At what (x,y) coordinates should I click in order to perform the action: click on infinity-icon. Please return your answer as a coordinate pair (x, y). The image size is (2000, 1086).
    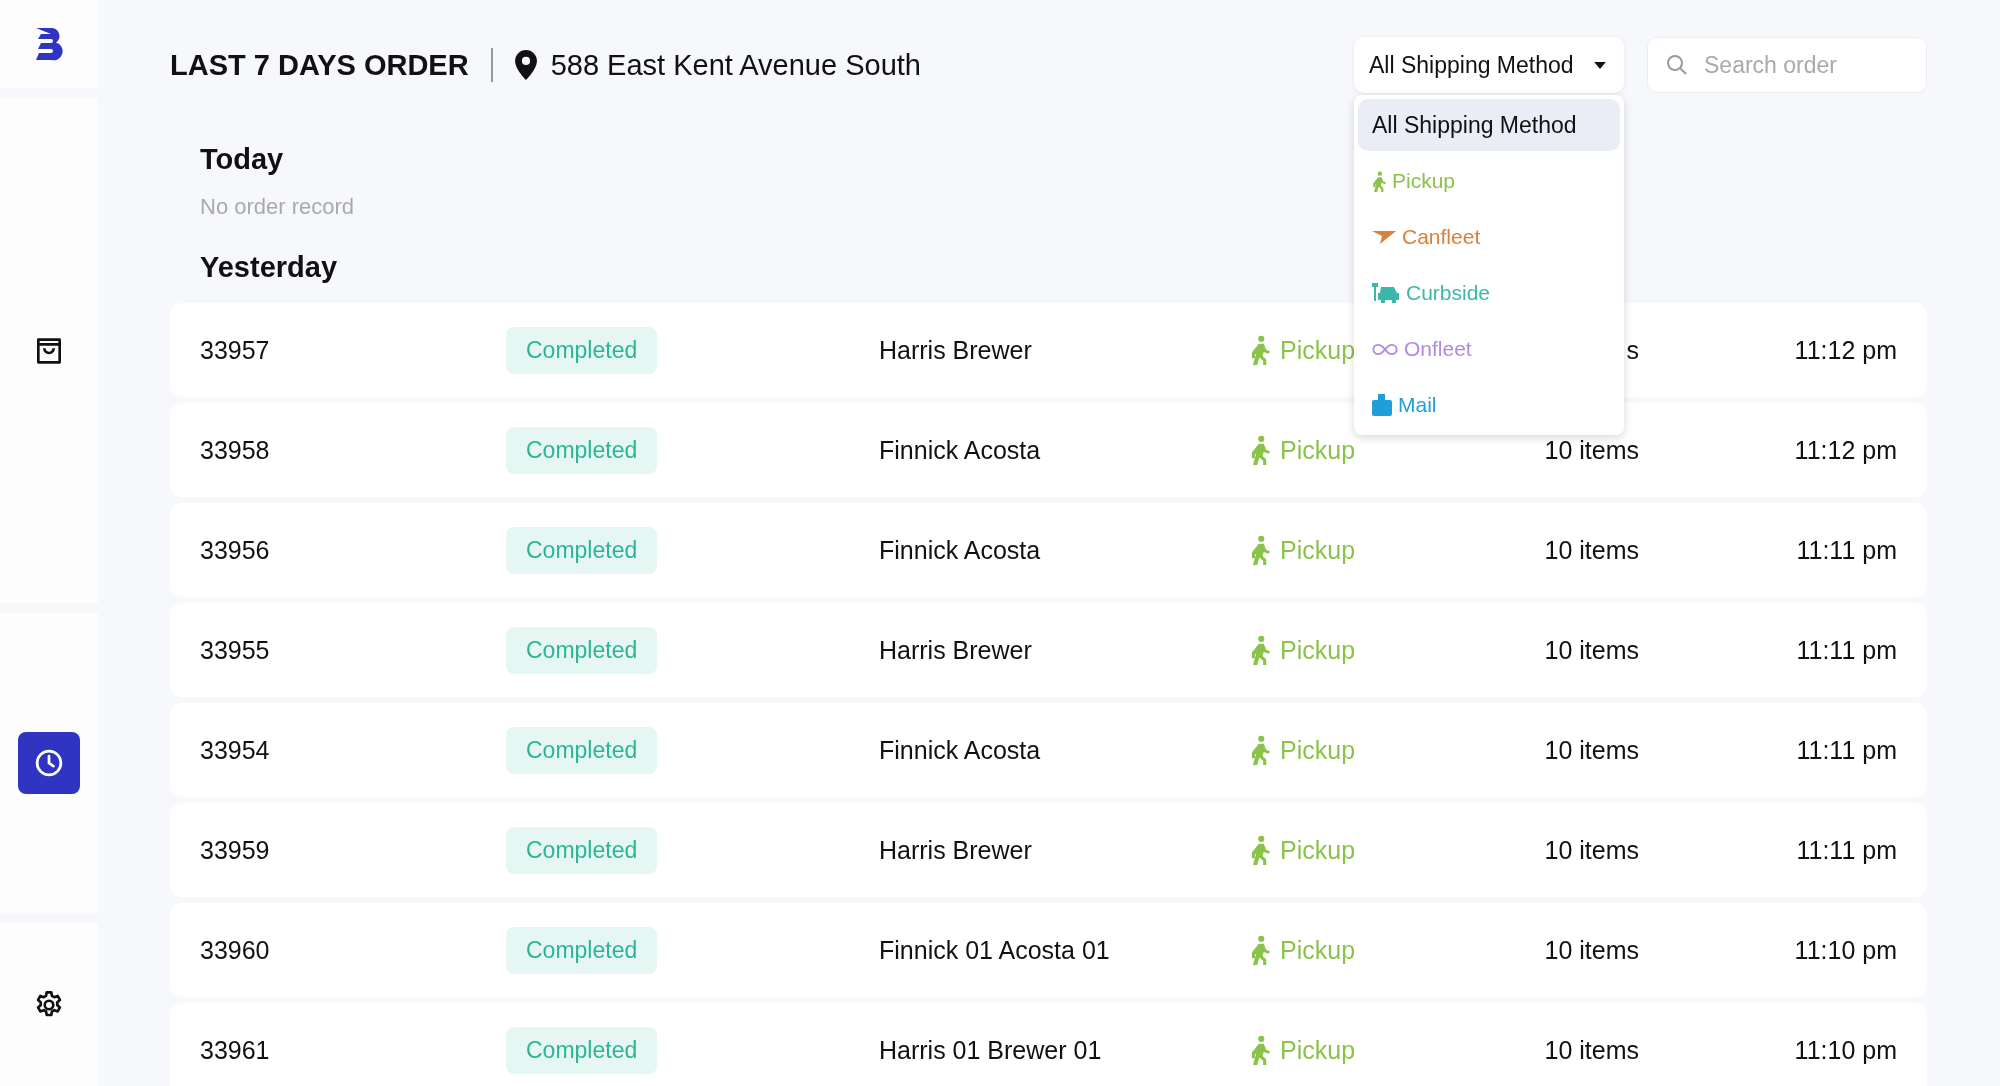
    Looking at the image, I should click on (1385, 349).